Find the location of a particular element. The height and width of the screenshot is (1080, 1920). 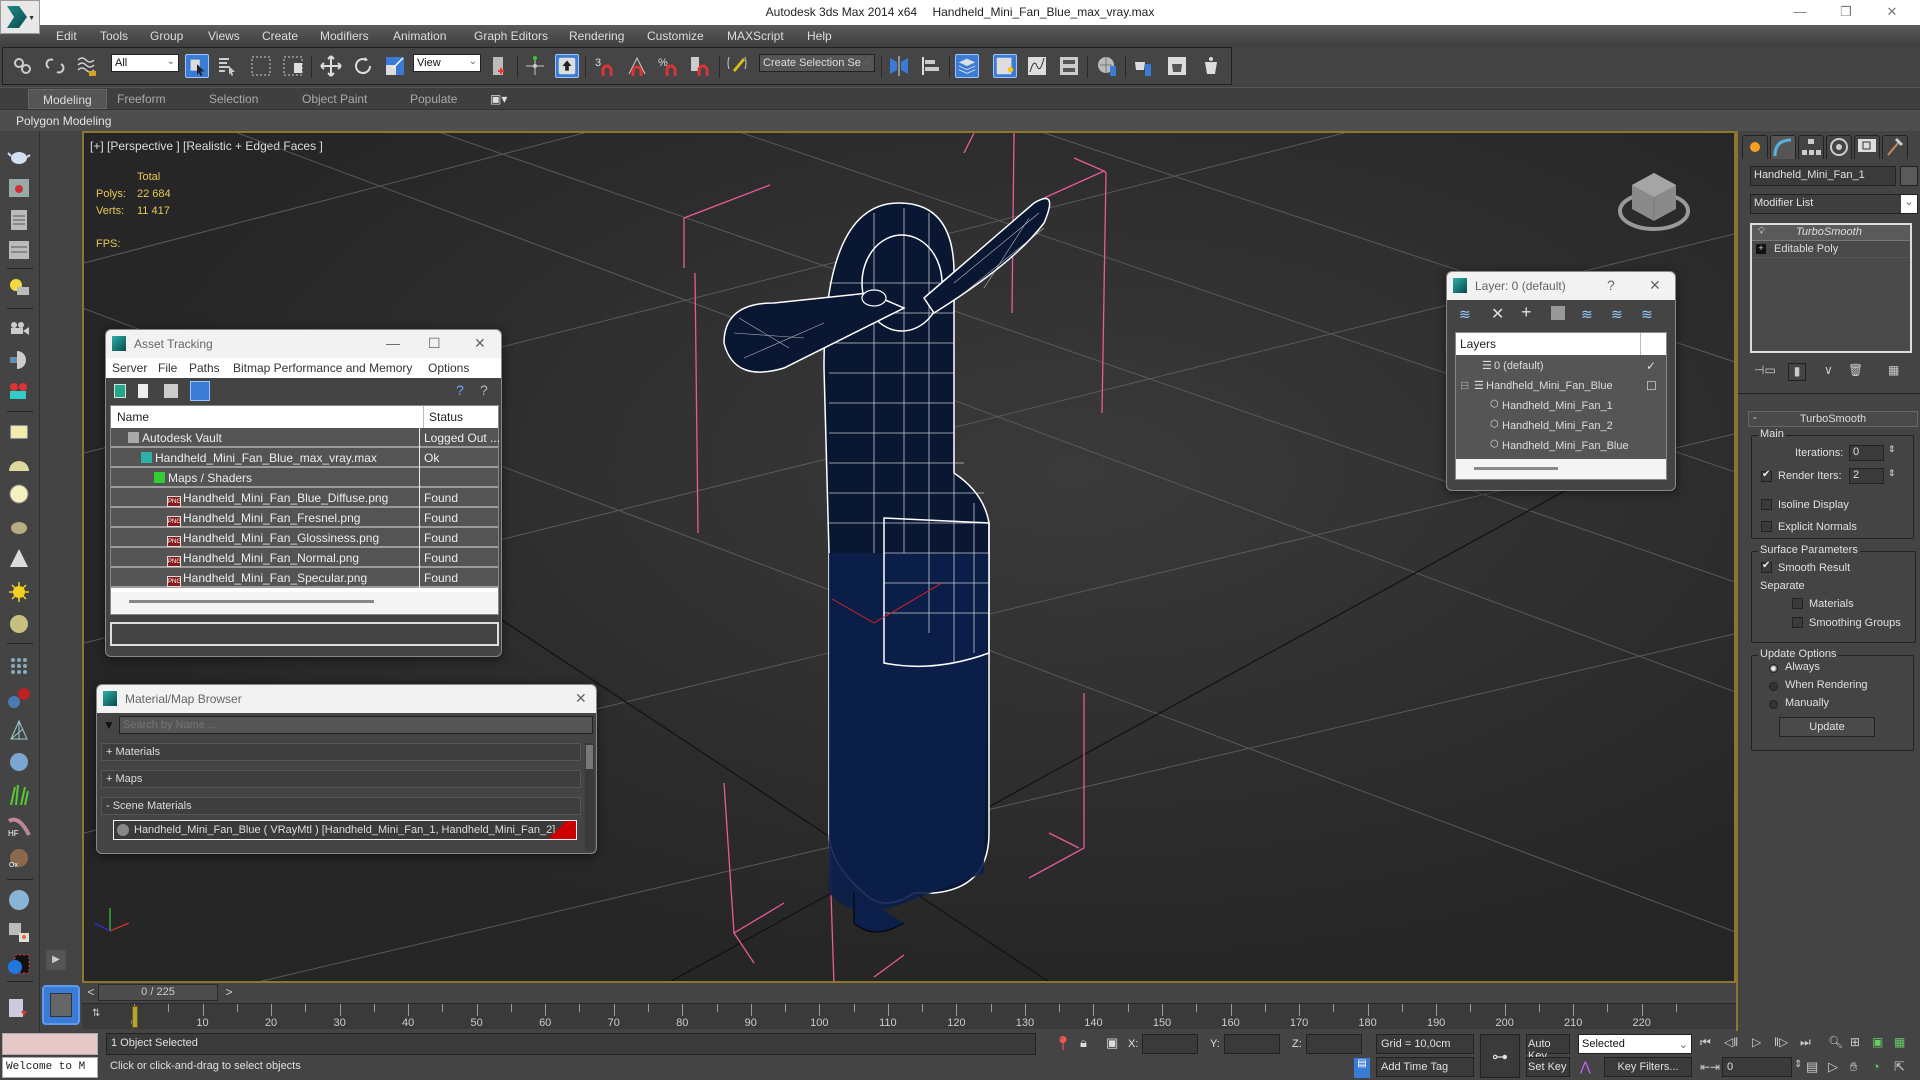

update-button: Update is located at coordinates (1827, 727).